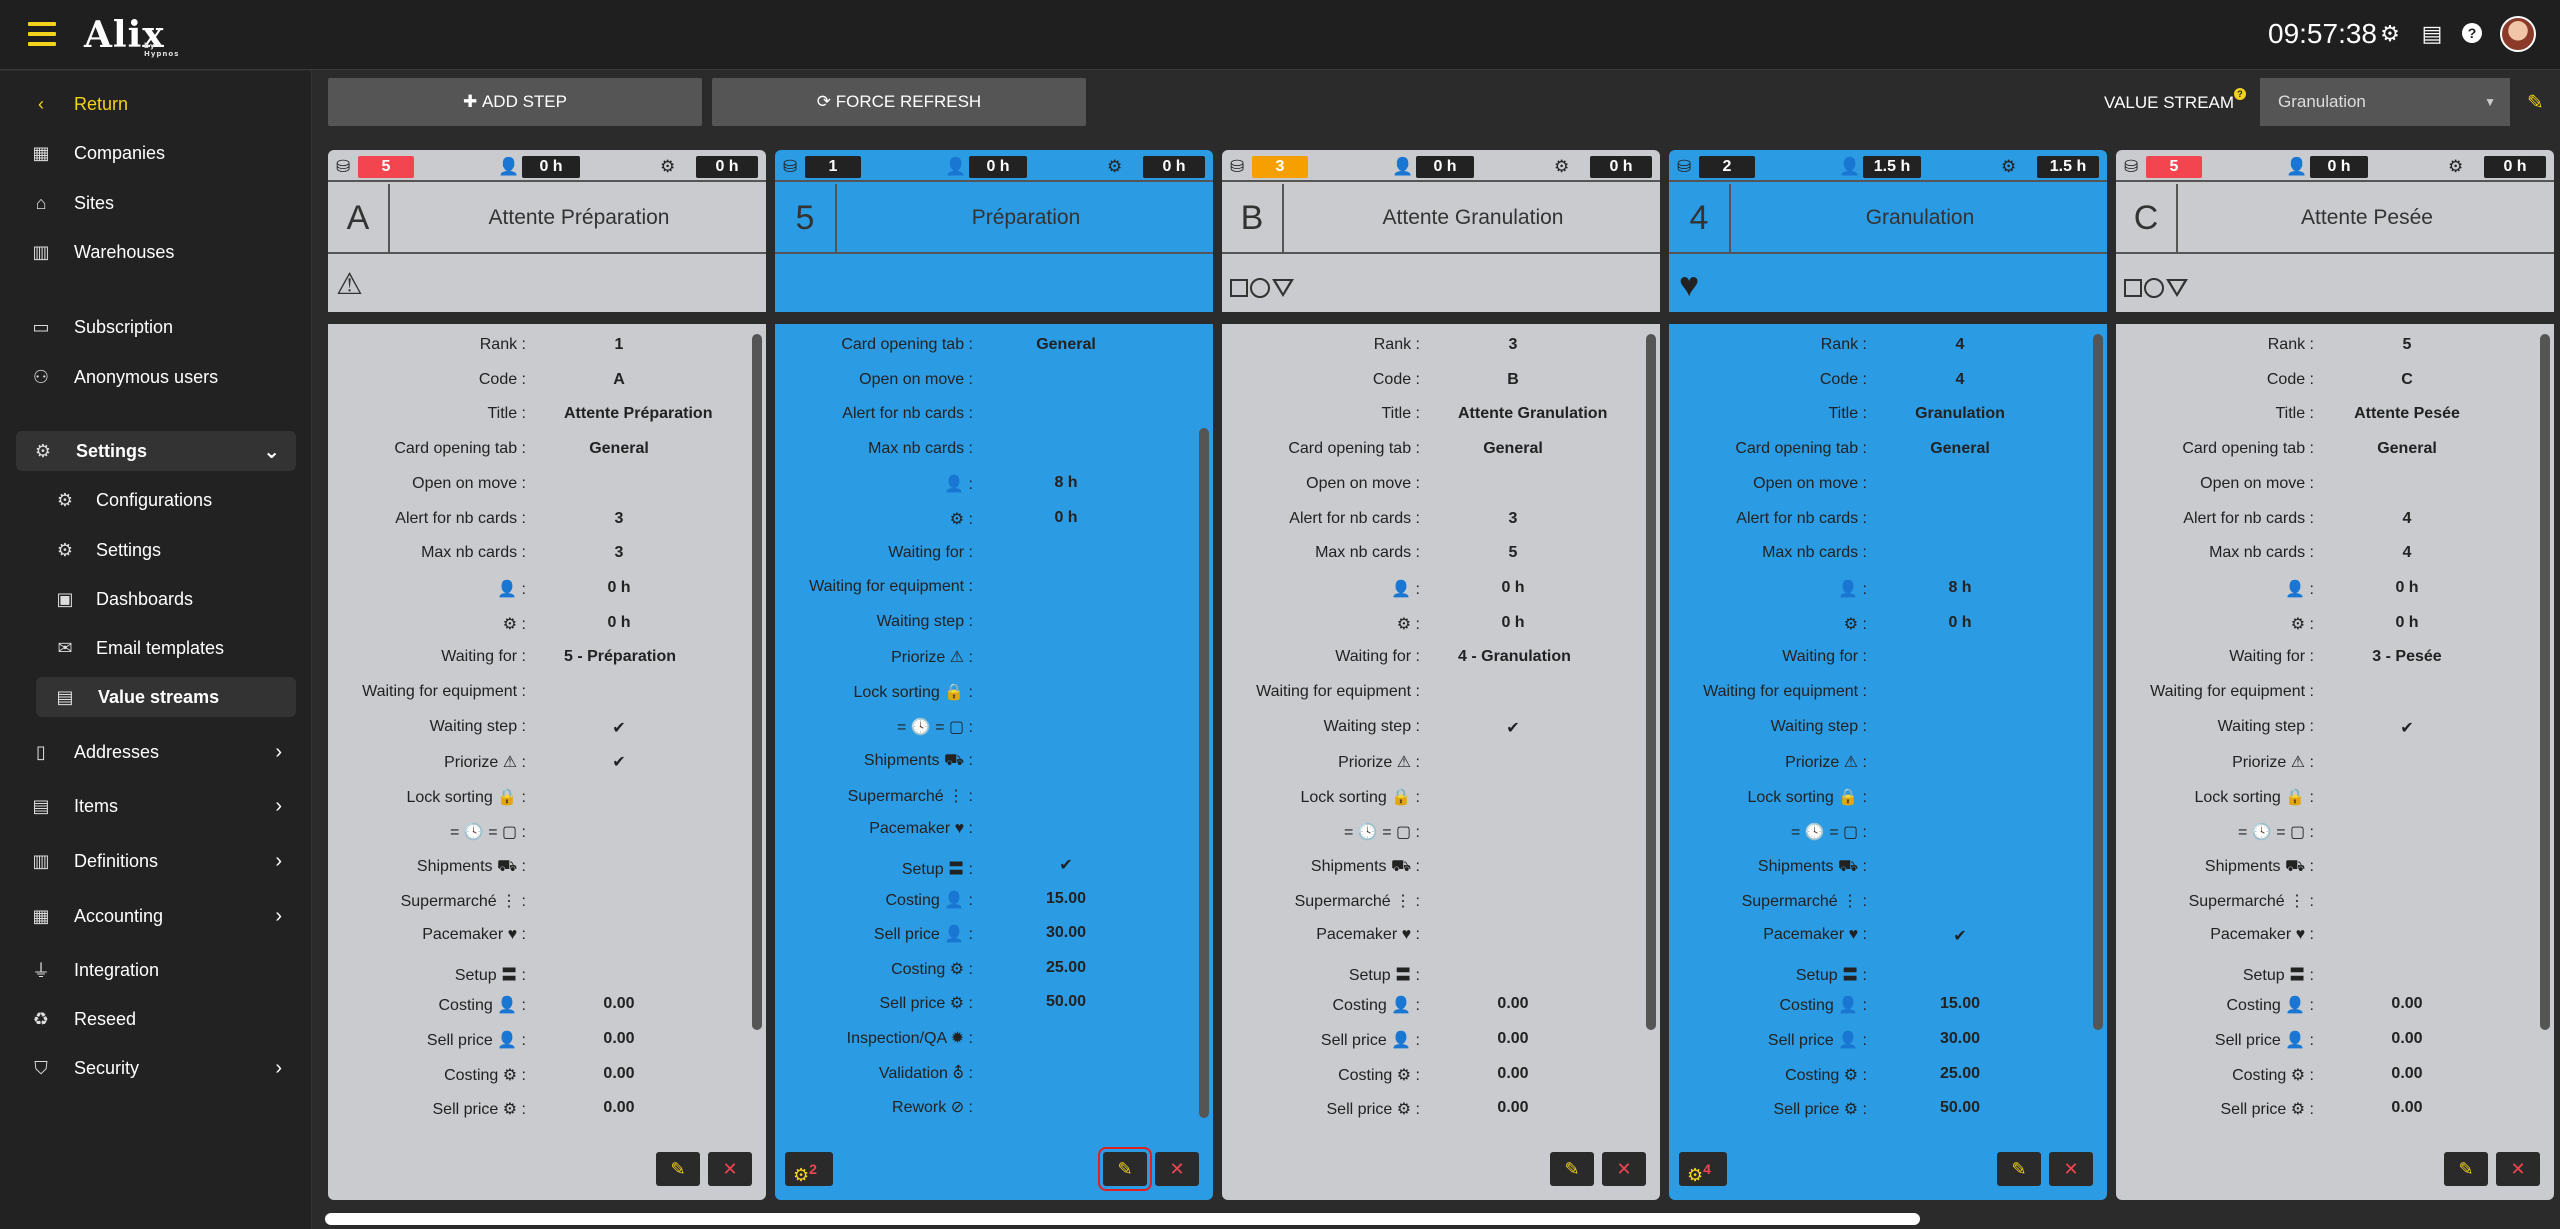  I want to click on force-refresh-button: ⟳ FORCE REFRESH, so click(899, 102).